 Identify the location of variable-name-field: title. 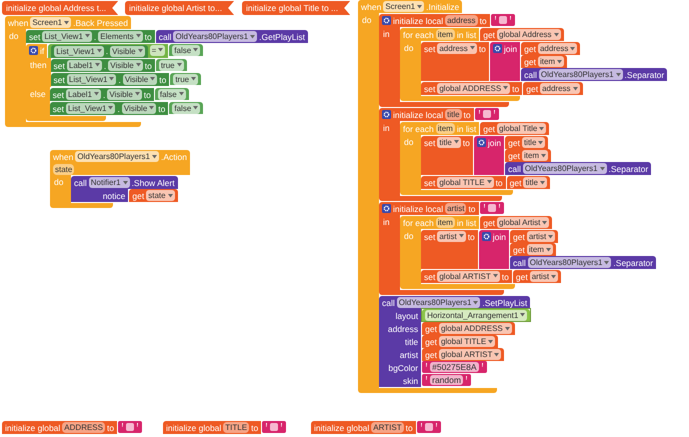
(453, 114).